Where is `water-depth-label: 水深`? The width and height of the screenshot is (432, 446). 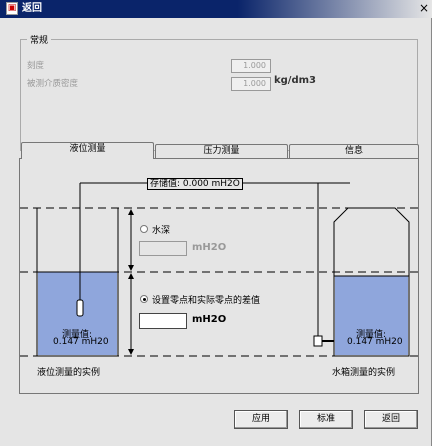
water-depth-label: 水深 is located at coordinates (161, 231).